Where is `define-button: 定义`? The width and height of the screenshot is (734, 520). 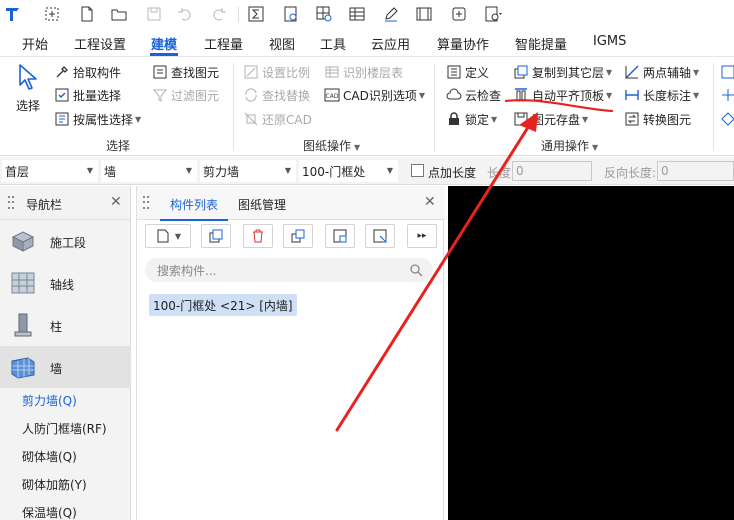
define-button: 定义 is located at coordinates (467, 72).